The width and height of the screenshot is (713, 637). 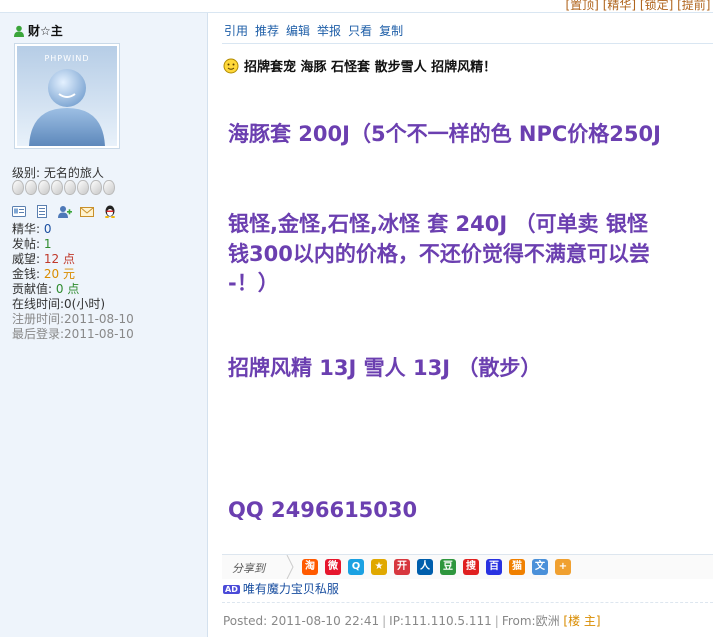 What do you see at coordinates (379, 567) in the screenshot?
I see `star-icon: ★` at bounding box center [379, 567].